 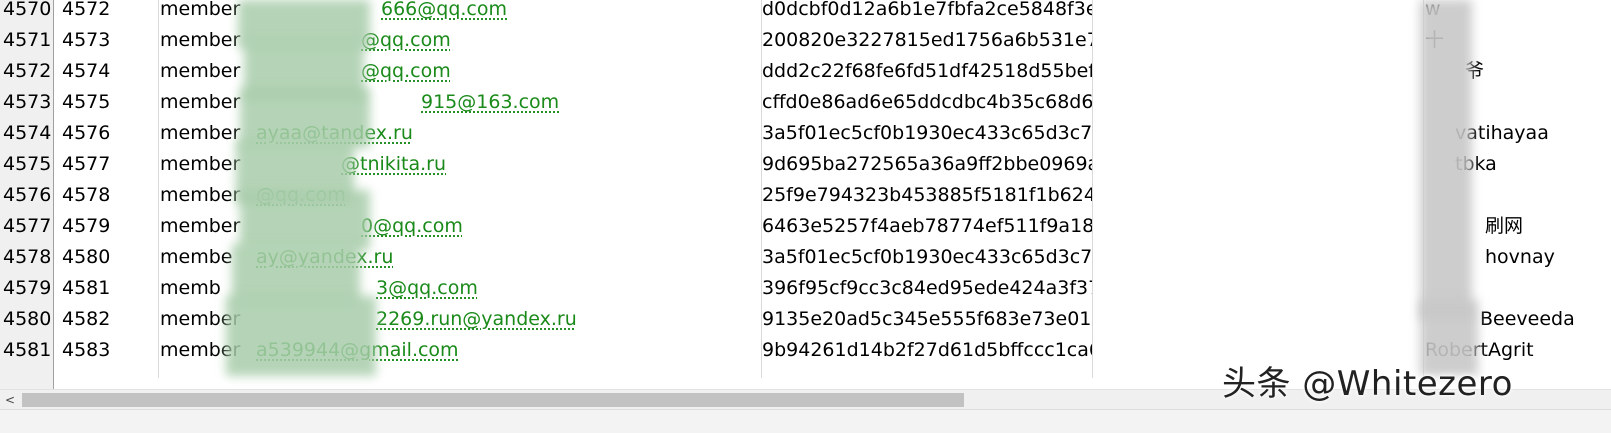 What do you see at coordinates (190, 288) in the screenshot?
I see `group-cell-text: memb` at bounding box center [190, 288].